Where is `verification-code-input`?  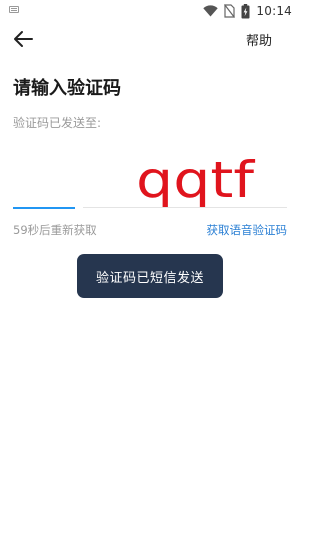 verification-code-input is located at coordinates (150, 194).